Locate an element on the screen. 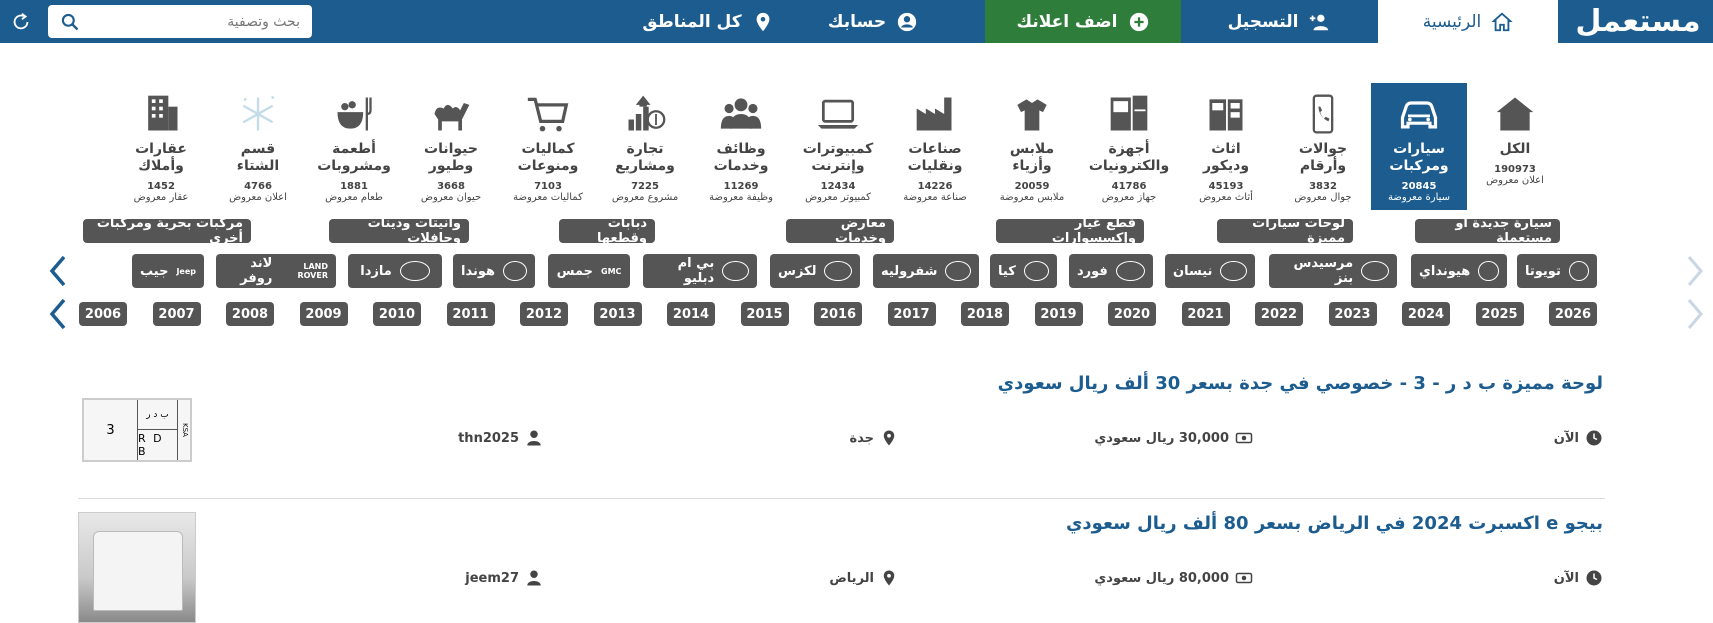 This screenshot has height=623, width=1713. refresh-icon is located at coordinates (21, 22).